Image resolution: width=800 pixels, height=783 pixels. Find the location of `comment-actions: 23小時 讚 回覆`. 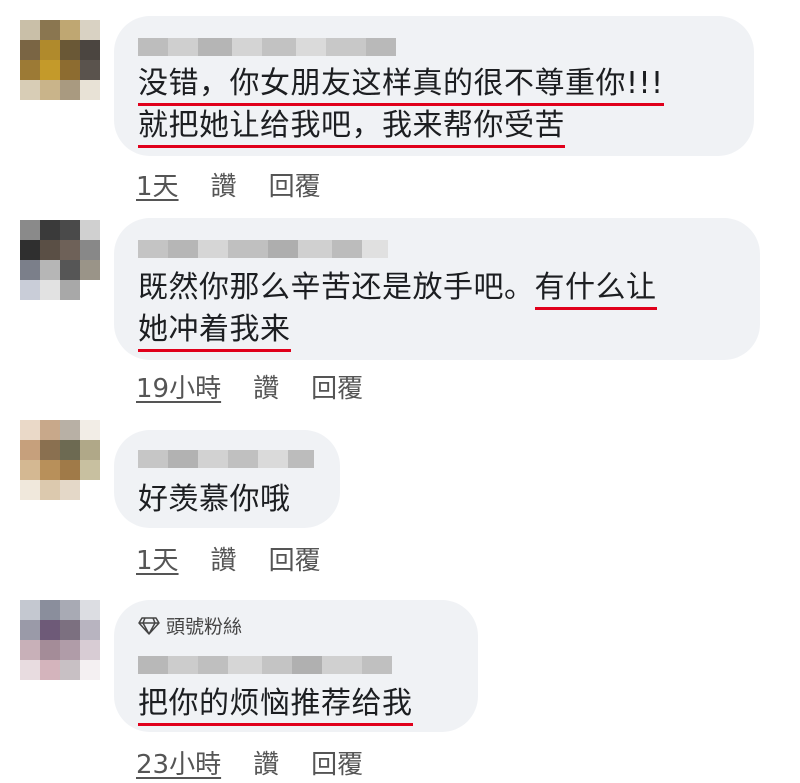

comment-actions: 23小時 讚 回覆 is located at coordinates (249, 762).